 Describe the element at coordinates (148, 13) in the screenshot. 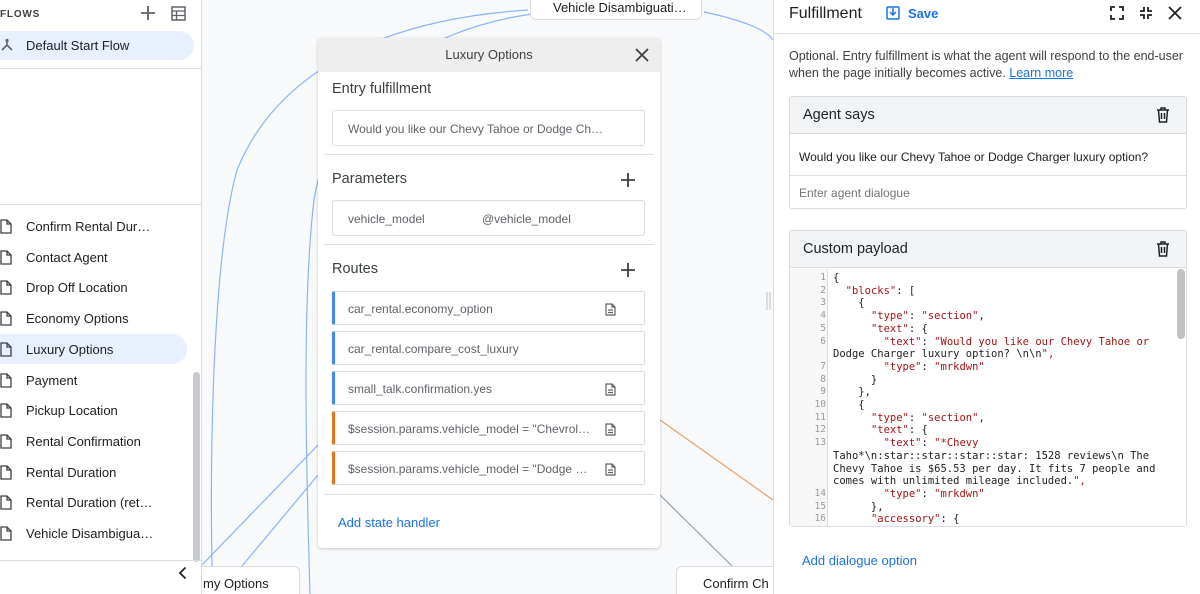

I see `add-flow-icon` at that location.